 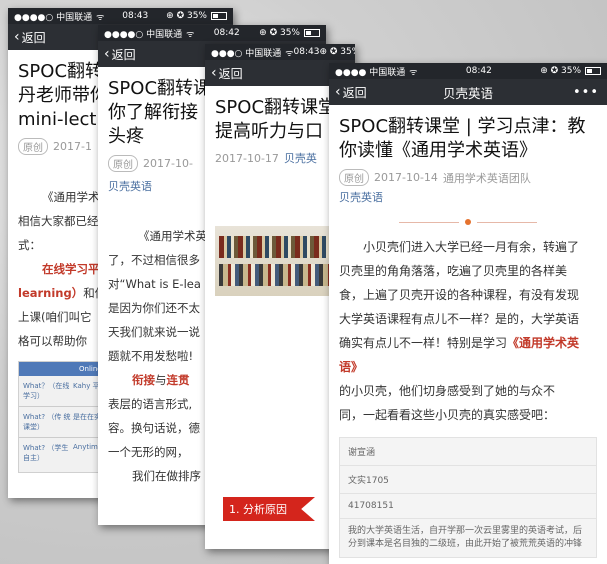 What do you see at coordinates (468, 452) in the screenshot?
I see `card-row: 谢宣涵` at bounding box center [468, 452].